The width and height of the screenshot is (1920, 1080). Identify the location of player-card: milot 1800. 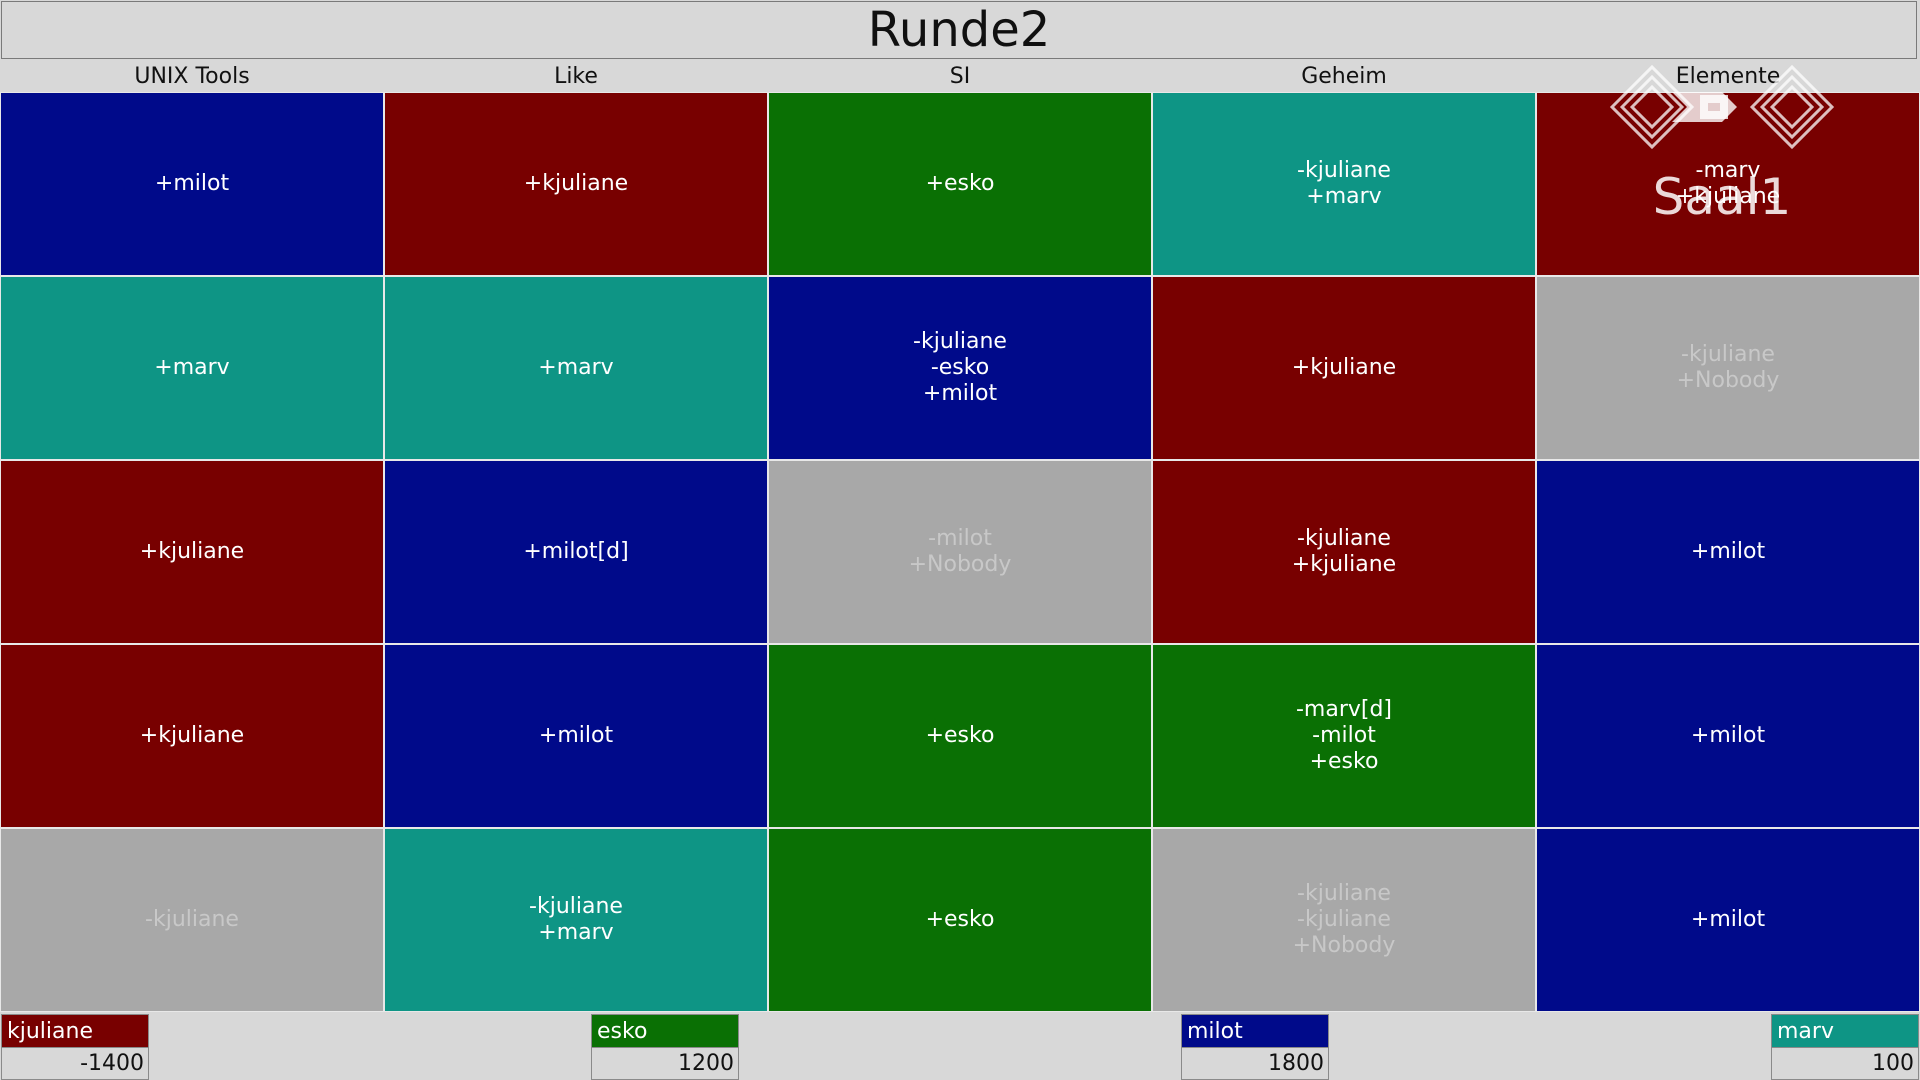
(1255, 1047).